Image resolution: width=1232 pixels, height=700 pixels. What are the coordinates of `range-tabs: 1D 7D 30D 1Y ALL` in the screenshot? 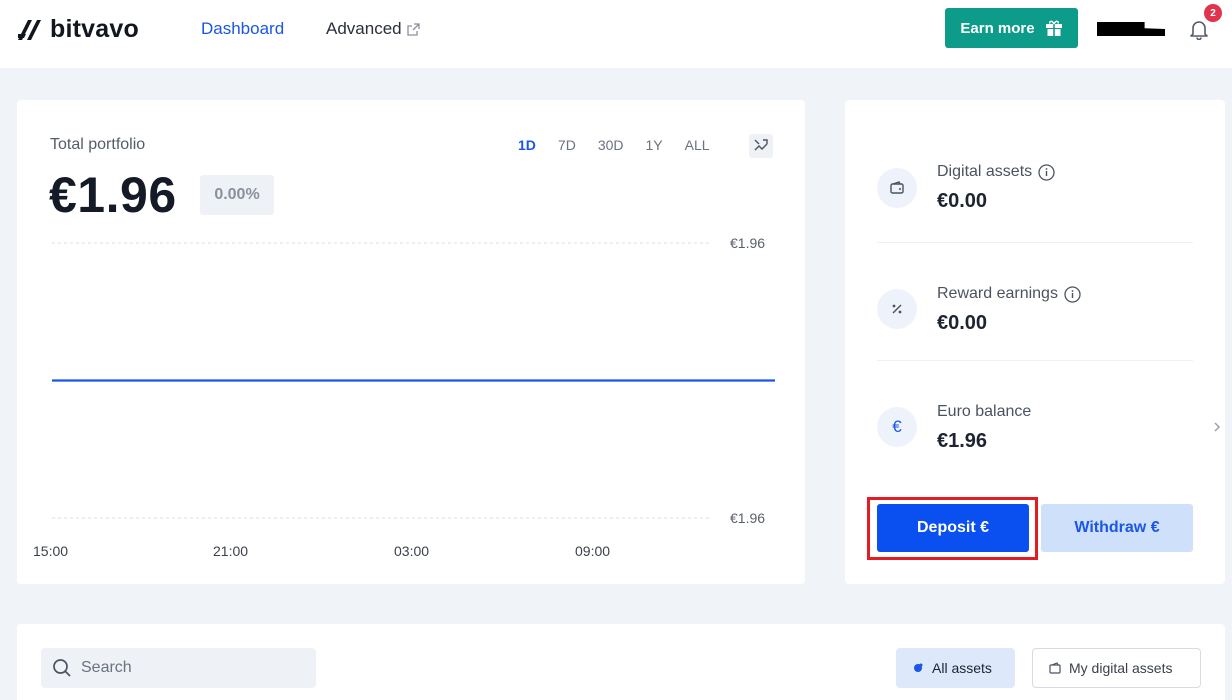 It's located at (614, 145).